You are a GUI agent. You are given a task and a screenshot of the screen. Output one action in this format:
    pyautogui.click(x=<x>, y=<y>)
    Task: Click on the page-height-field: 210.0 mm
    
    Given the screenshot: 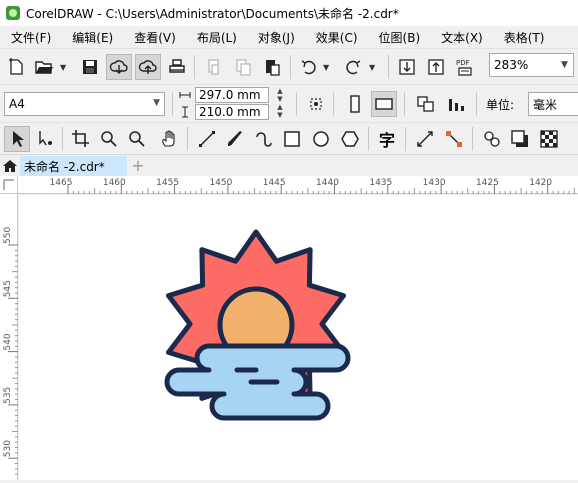 What is the action you would take?
    pyautogui.click(x=232, y=112)
    